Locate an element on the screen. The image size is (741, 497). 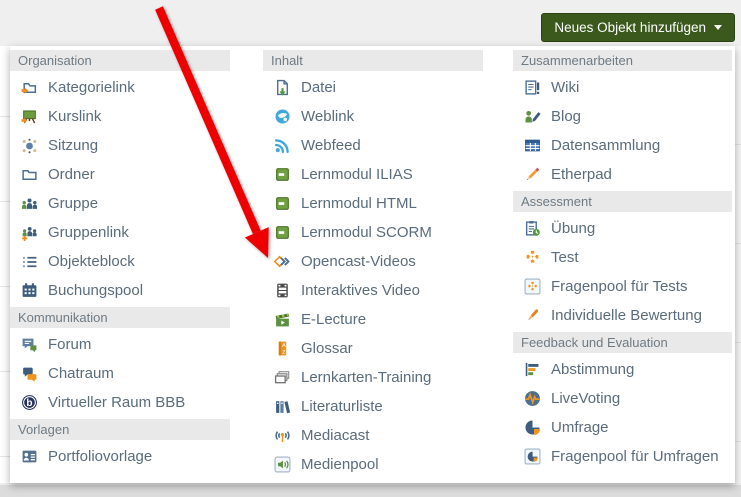
menu-item-interaktives-video: Interaktives Video is located at coordinates (373, 290).